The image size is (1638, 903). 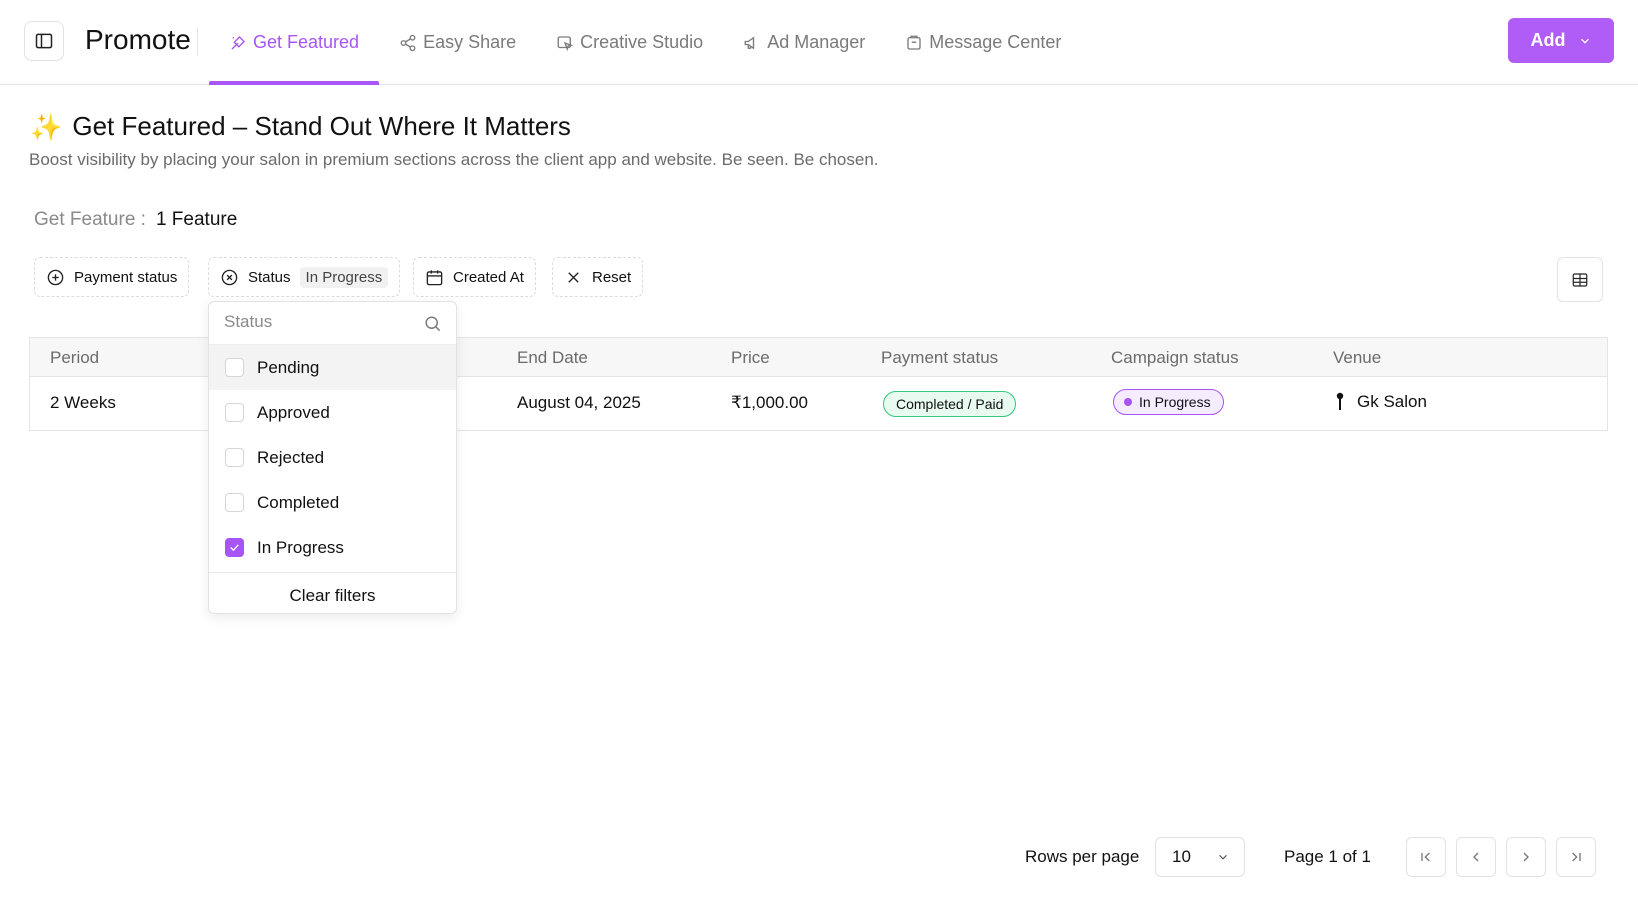 I want to click on calendar-icon, so click(x=434, y=277).